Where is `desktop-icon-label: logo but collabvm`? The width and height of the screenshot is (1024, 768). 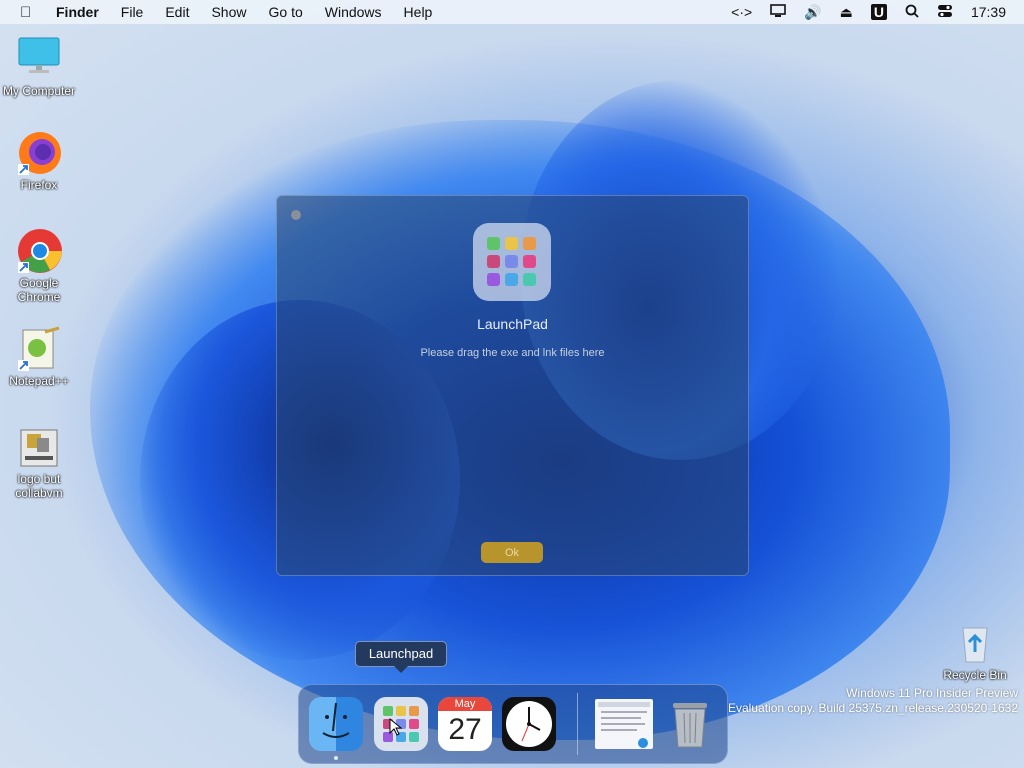 desktop-icon-label: logo but collabvm is located at coordinates (39, 486).